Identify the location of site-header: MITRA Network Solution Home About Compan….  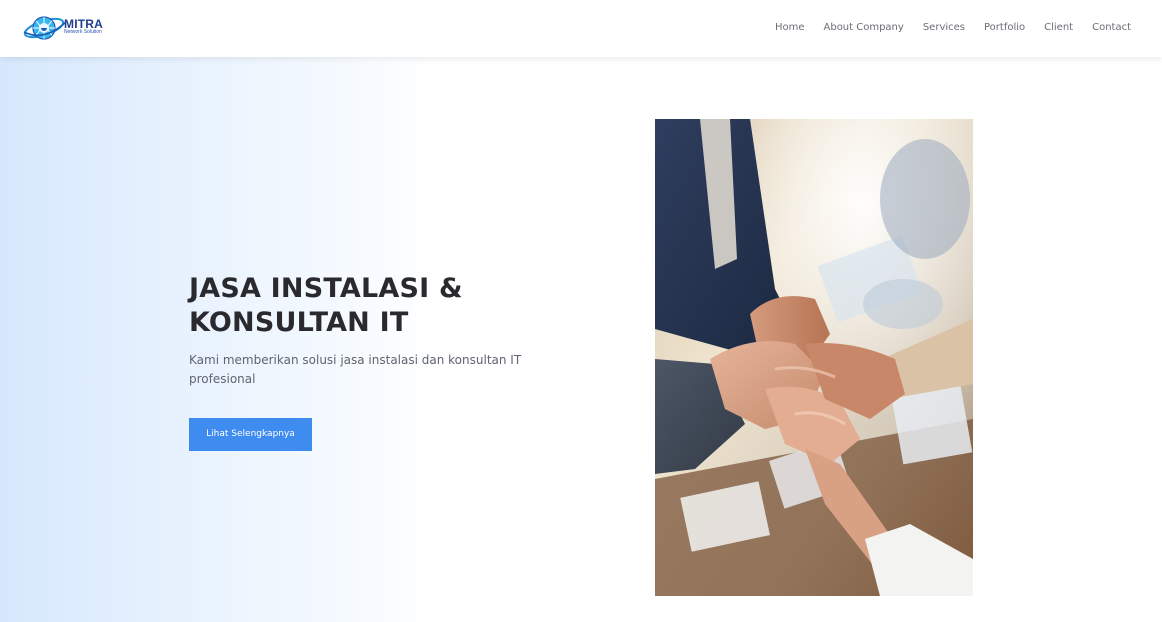
(581, 28).